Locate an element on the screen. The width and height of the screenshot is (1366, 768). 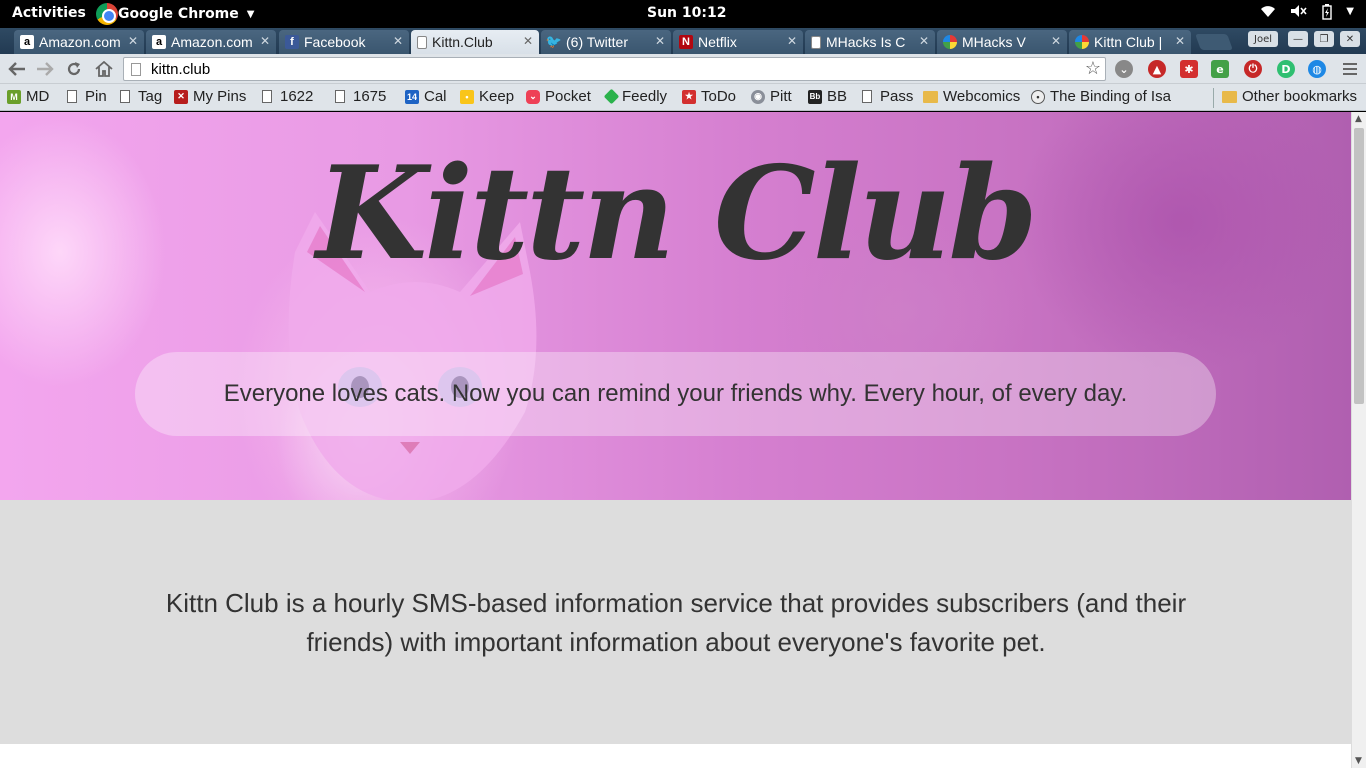
pin-icon: ✕ is located at coordinates (181, 96).